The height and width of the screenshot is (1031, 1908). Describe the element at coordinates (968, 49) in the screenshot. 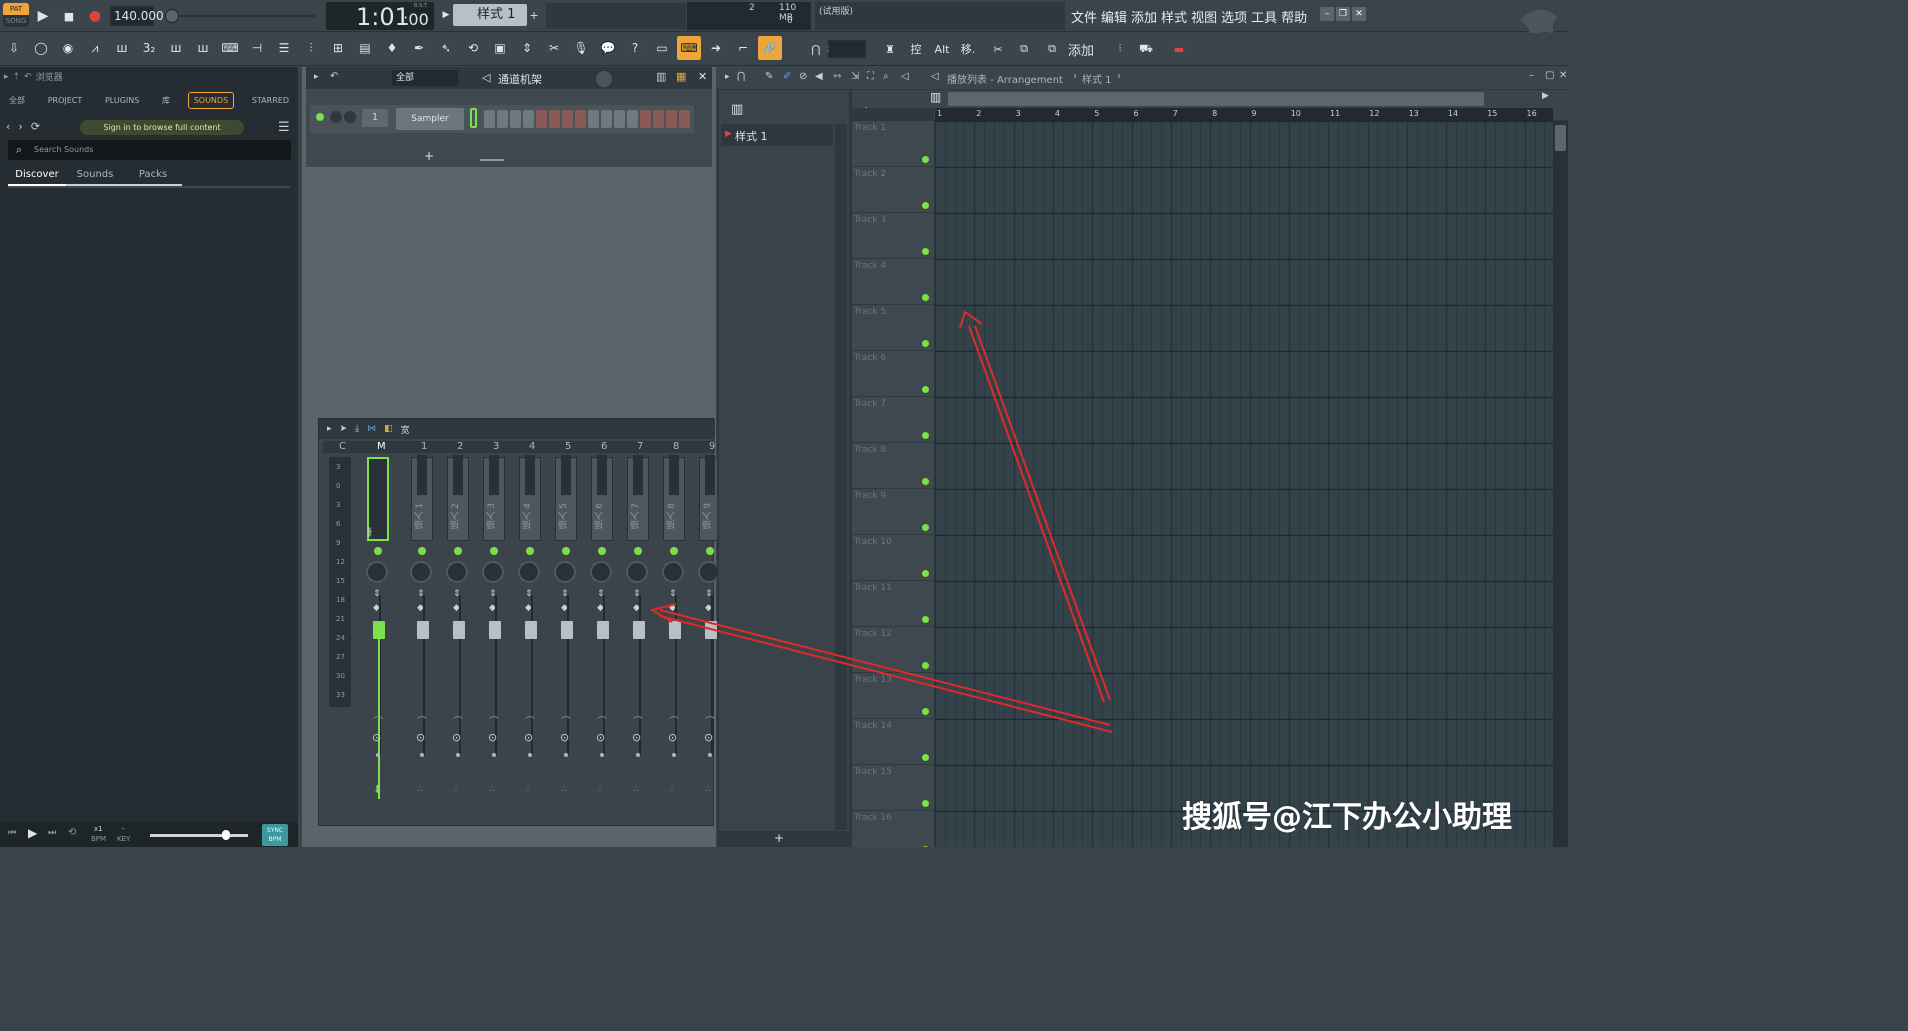

I see `move-button: 移.` at that location.